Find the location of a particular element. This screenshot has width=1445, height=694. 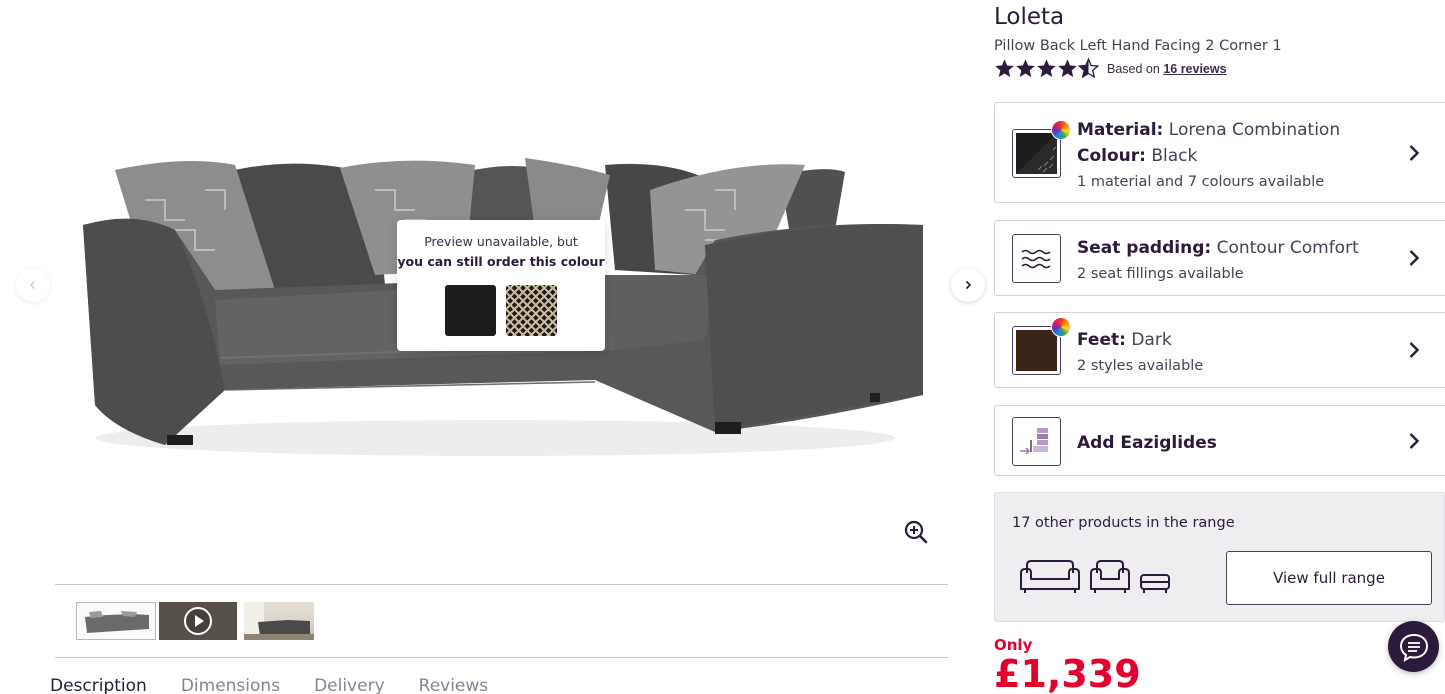

thumbnail-sofa is located at coordinates (116, 621).